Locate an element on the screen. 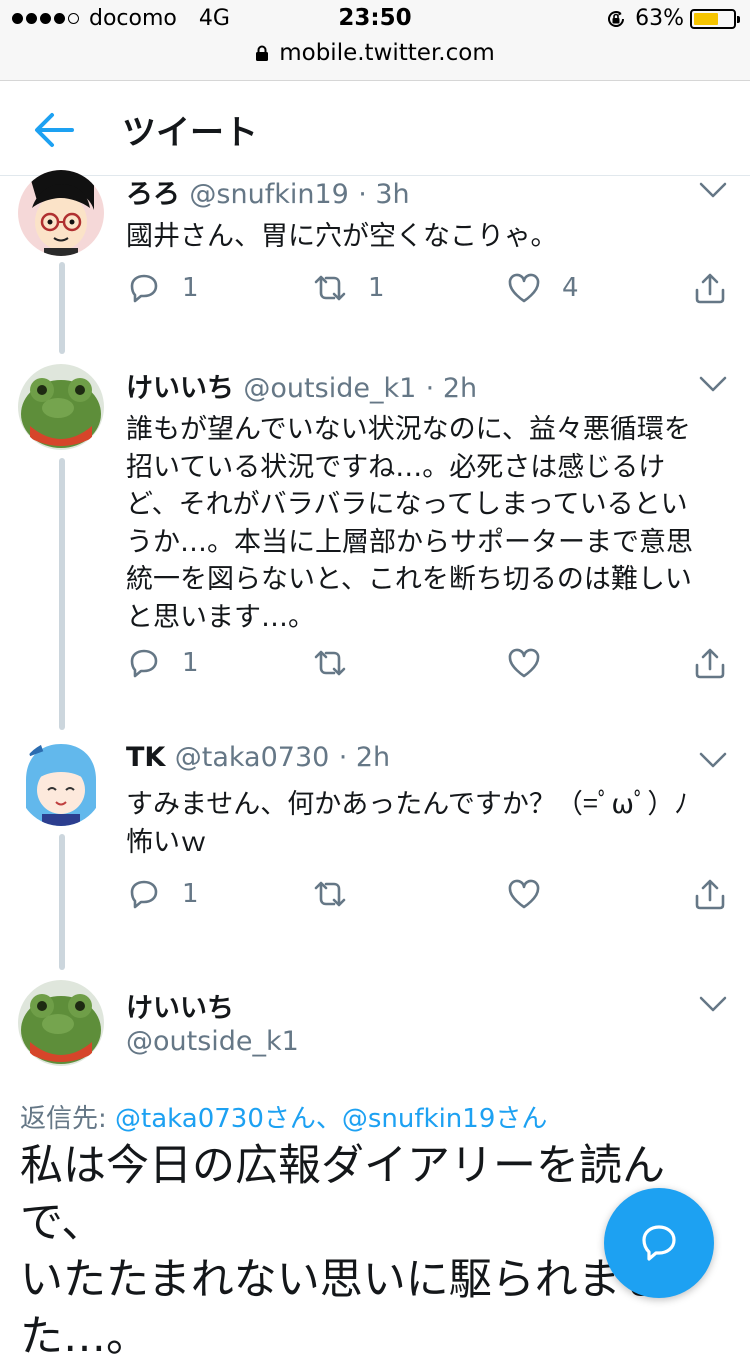 This screenshot has width=750, height=1366. compose-reply-button is located at coordinates (659, 1243).